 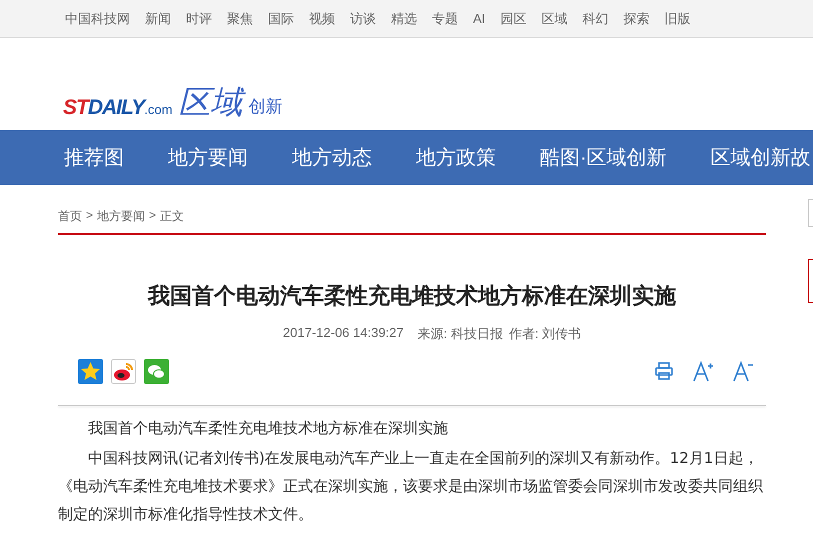 I want to click on top-link: 中国科技网, so click(x=97, y=19).